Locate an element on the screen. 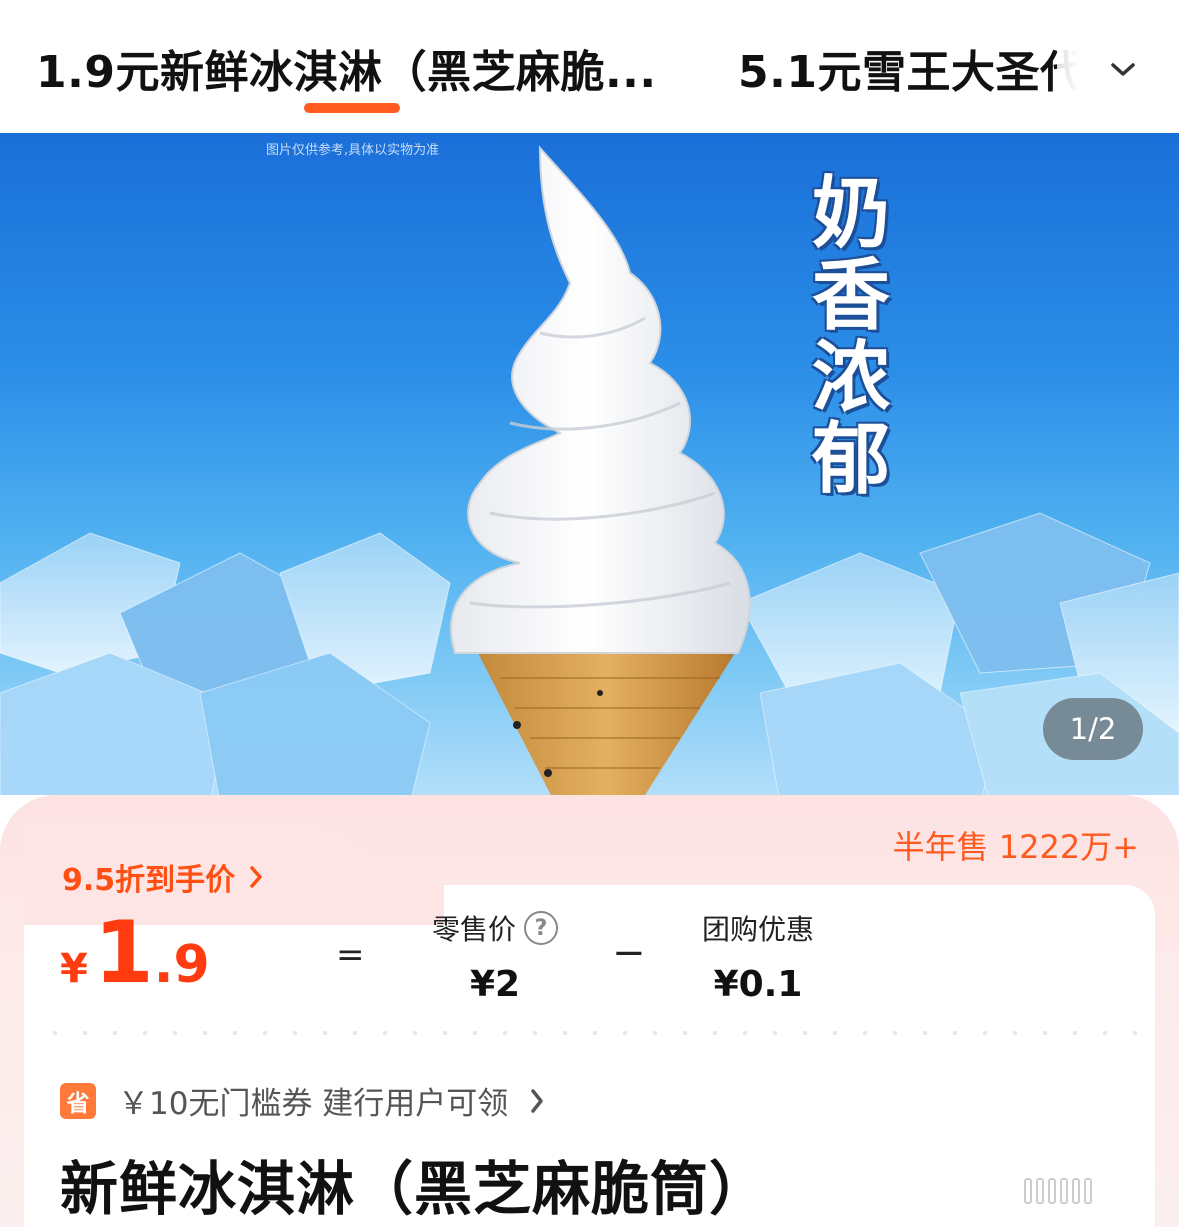 The height and width of the screenshot is (1227, 1179). minus-sign: − is located at coordinates (629, 953).